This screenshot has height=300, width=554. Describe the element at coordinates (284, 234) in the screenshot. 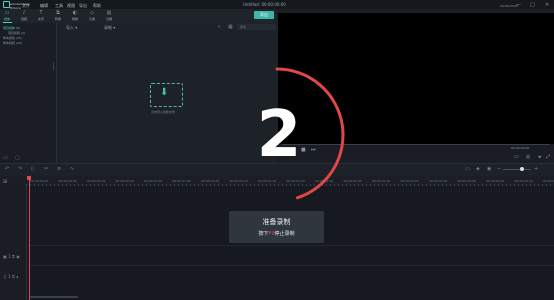

I see `hint-suffix: 停止录制` at that location.